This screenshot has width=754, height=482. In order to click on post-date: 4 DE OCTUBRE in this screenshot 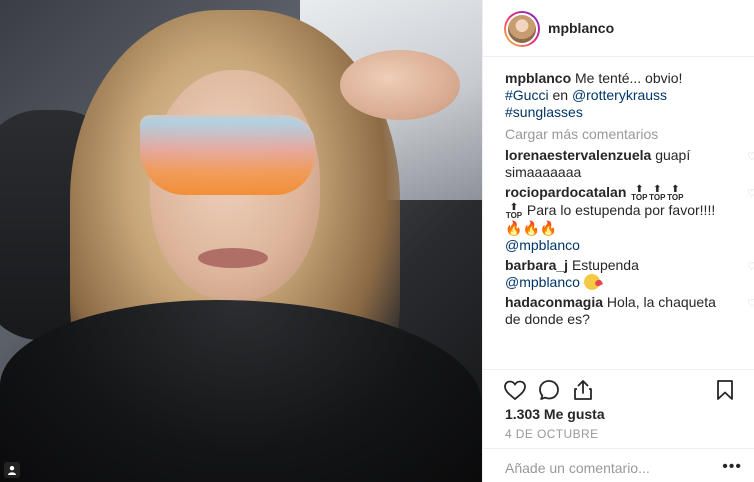, I will do `click(552, 434)`.